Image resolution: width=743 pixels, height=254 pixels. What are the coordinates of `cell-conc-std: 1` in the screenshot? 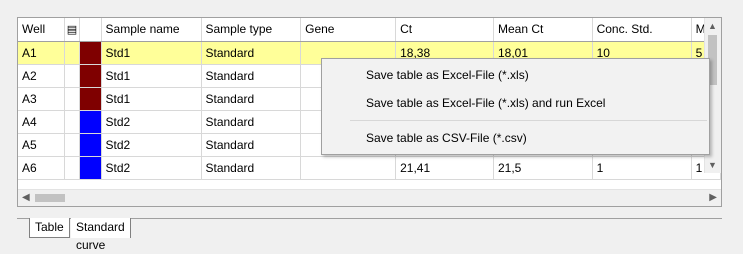 It's located at (642, 168).